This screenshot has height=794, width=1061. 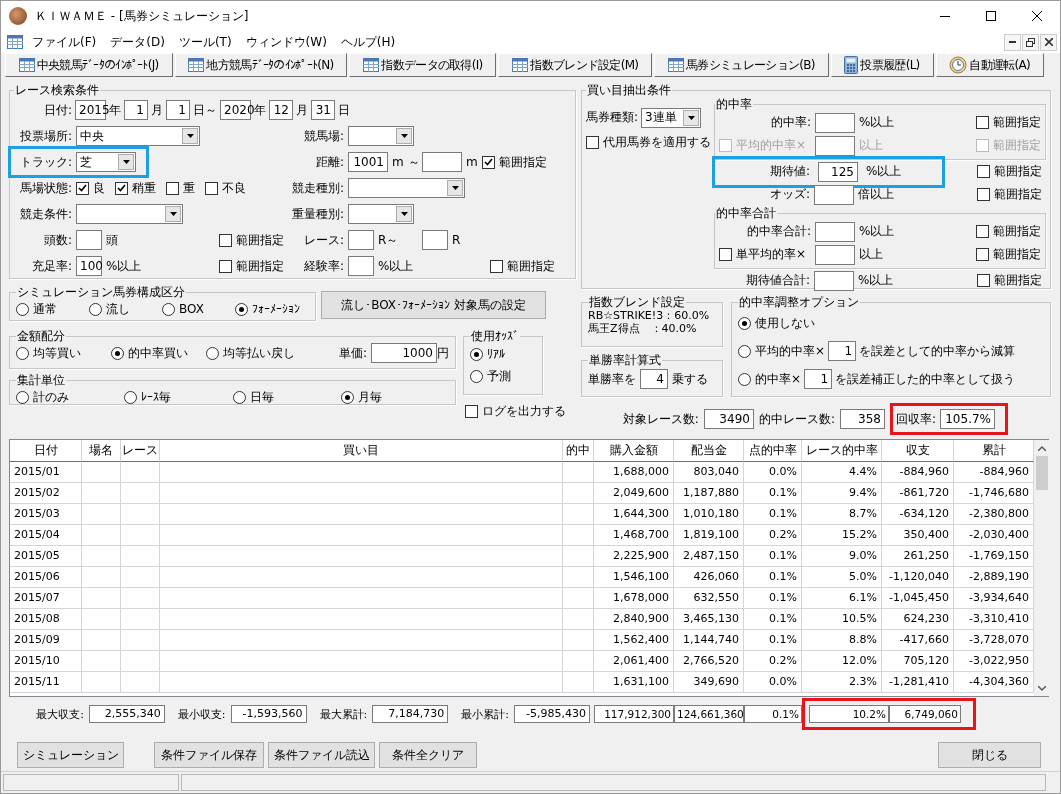 What do you see at coordinates (368, 162) in the screenshot?
I see `input-field: 1001` at bounding box center [368, 162].